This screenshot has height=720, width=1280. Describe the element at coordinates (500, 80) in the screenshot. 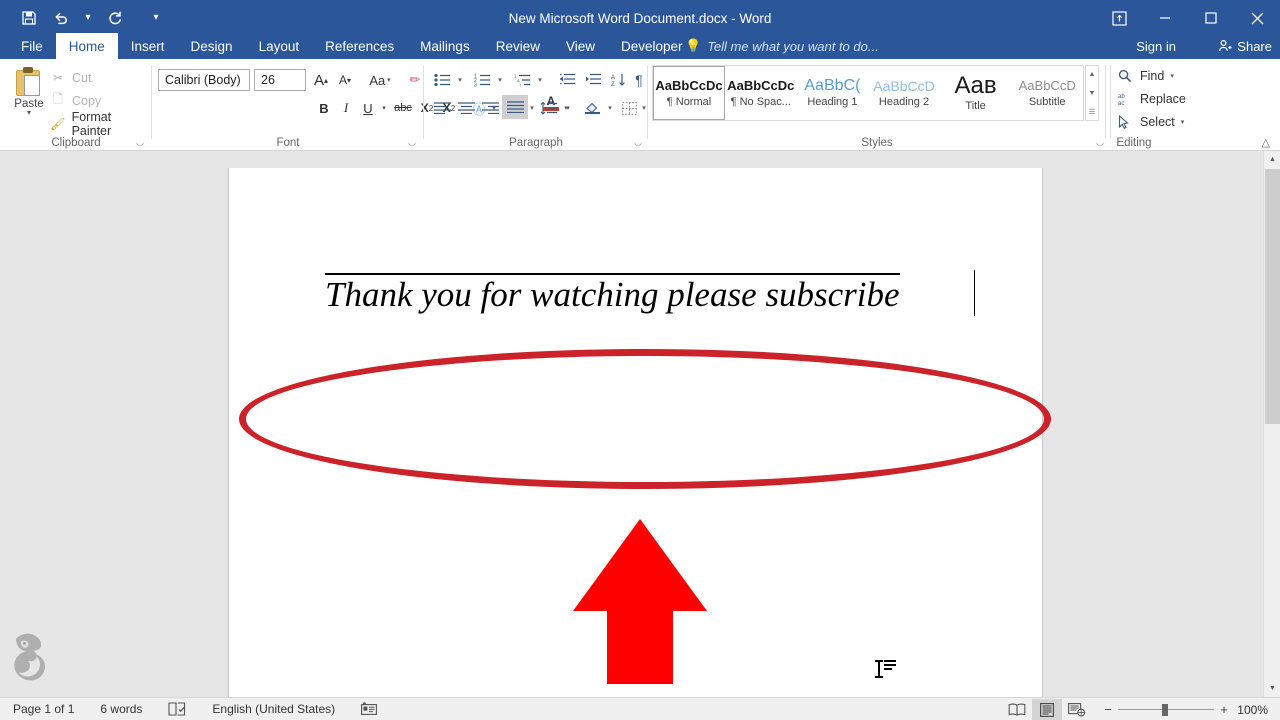

I see `numbering-dropdown-icon: ▾` at that location.